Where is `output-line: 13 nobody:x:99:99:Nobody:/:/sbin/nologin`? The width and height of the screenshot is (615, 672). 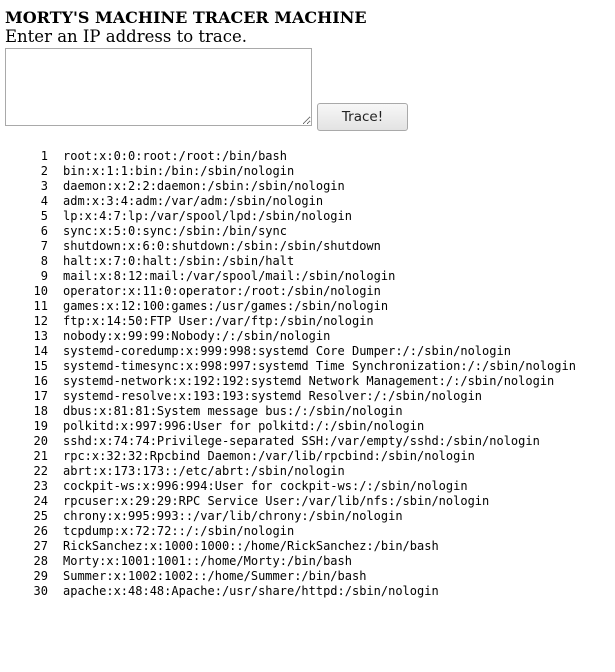 output-line: 13 nobody:x:99:99:Nobody:/:/sbin/nologin is located at coordinates (288, 335).